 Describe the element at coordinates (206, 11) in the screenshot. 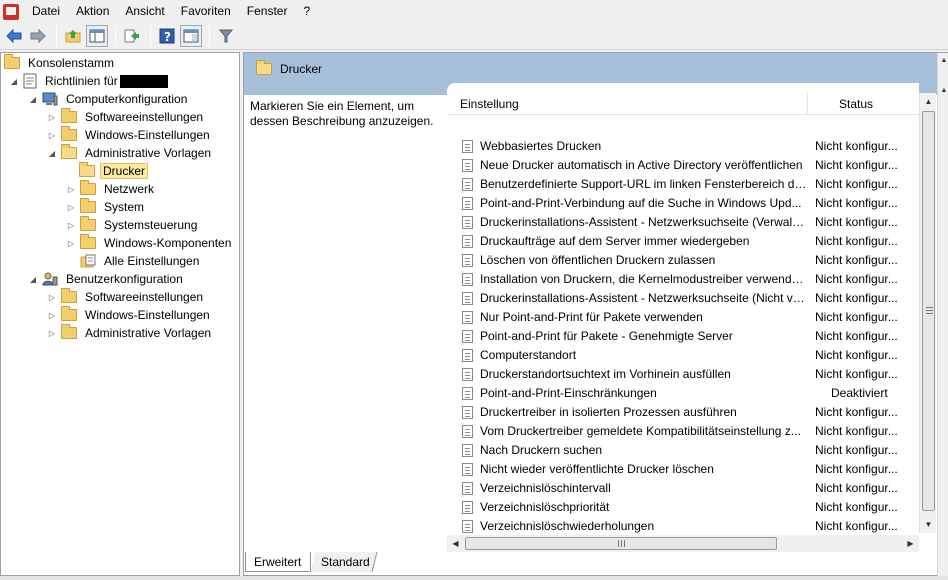

I see `menu-favoriten: Favoriten` at that location.